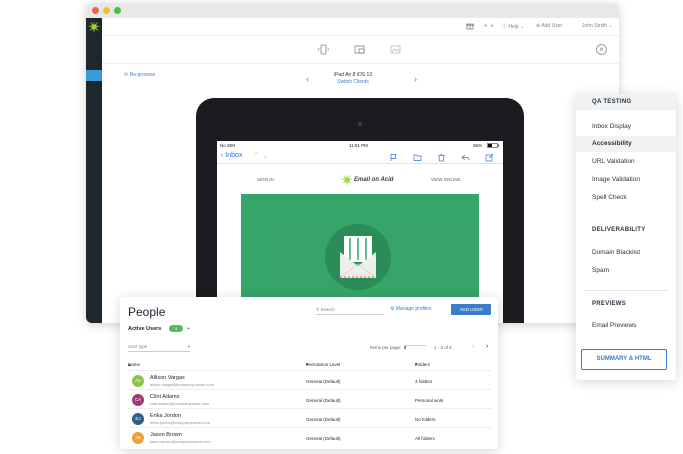  I want to click on avatar: EJ, so click(138, 419).